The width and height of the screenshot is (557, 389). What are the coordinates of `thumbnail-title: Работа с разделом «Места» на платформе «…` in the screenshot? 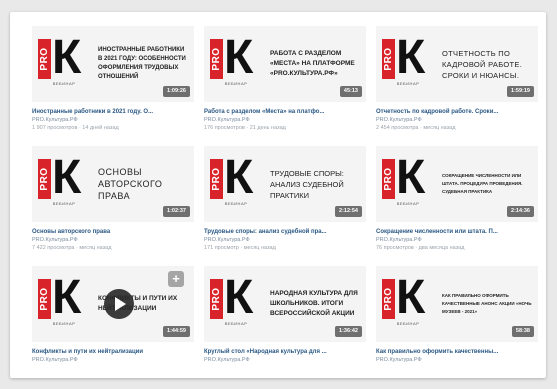 It's located at (312, 63).